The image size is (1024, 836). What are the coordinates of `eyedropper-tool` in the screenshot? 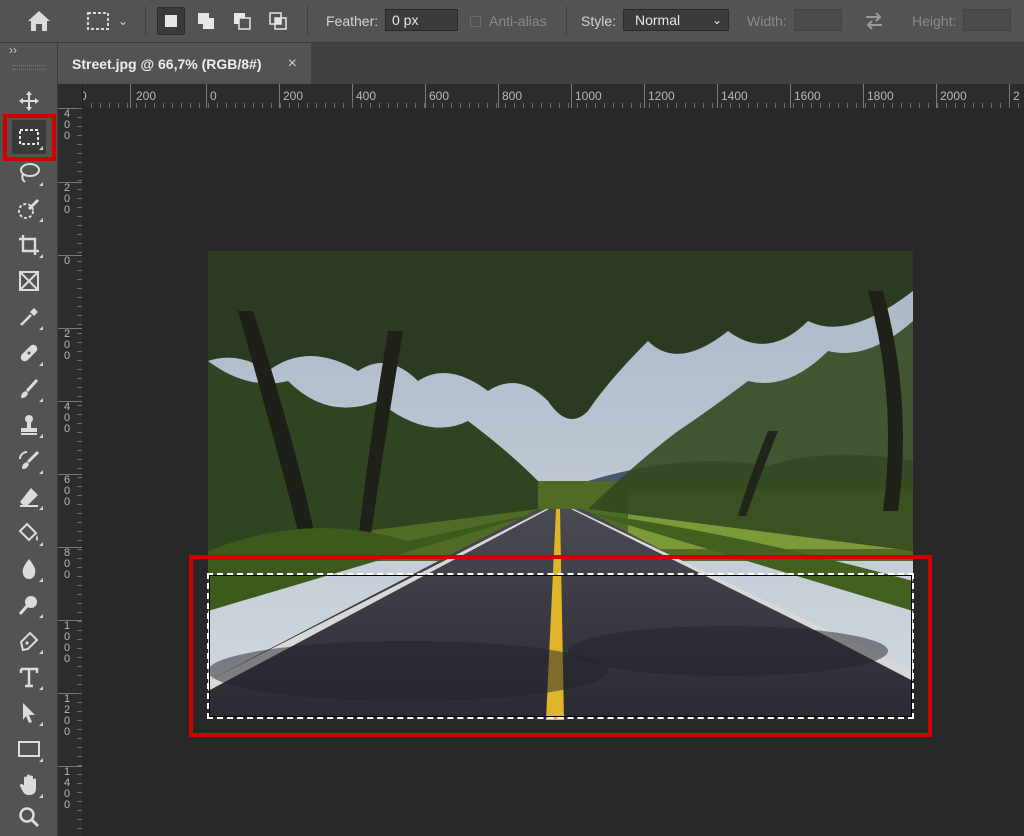 It's located at (29, 317).